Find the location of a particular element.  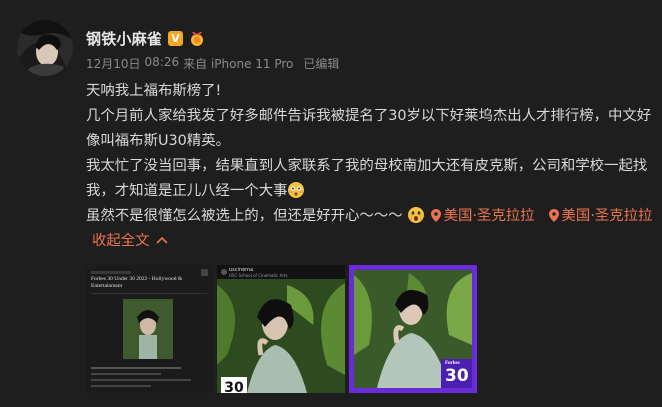

thumb-2-subtitle: USC School of Cinematic Arts is located at coordinates (258, 275).